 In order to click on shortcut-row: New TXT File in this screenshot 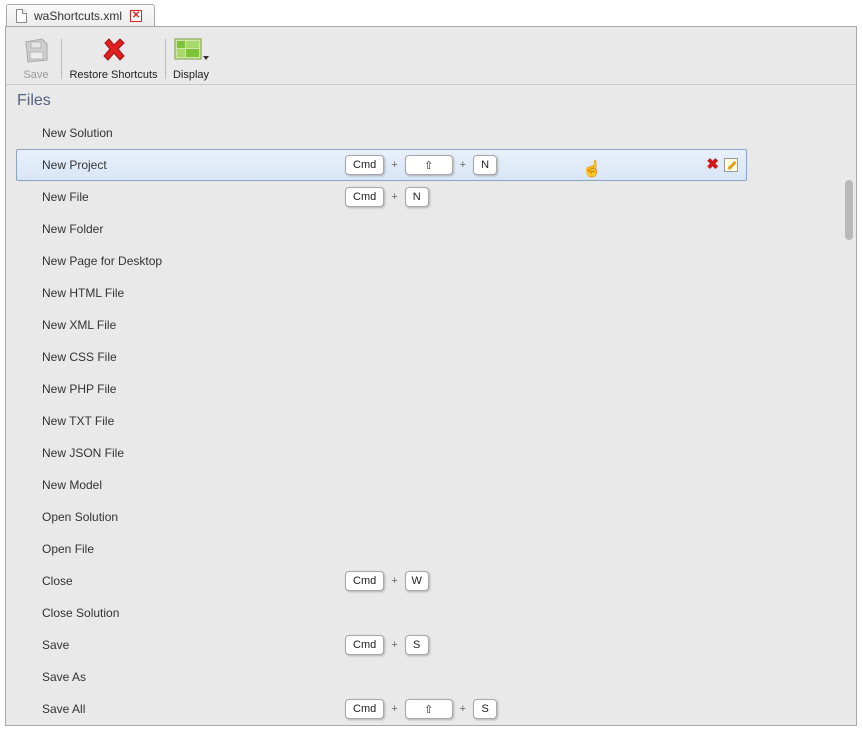, I will do `click(381, 421)`.